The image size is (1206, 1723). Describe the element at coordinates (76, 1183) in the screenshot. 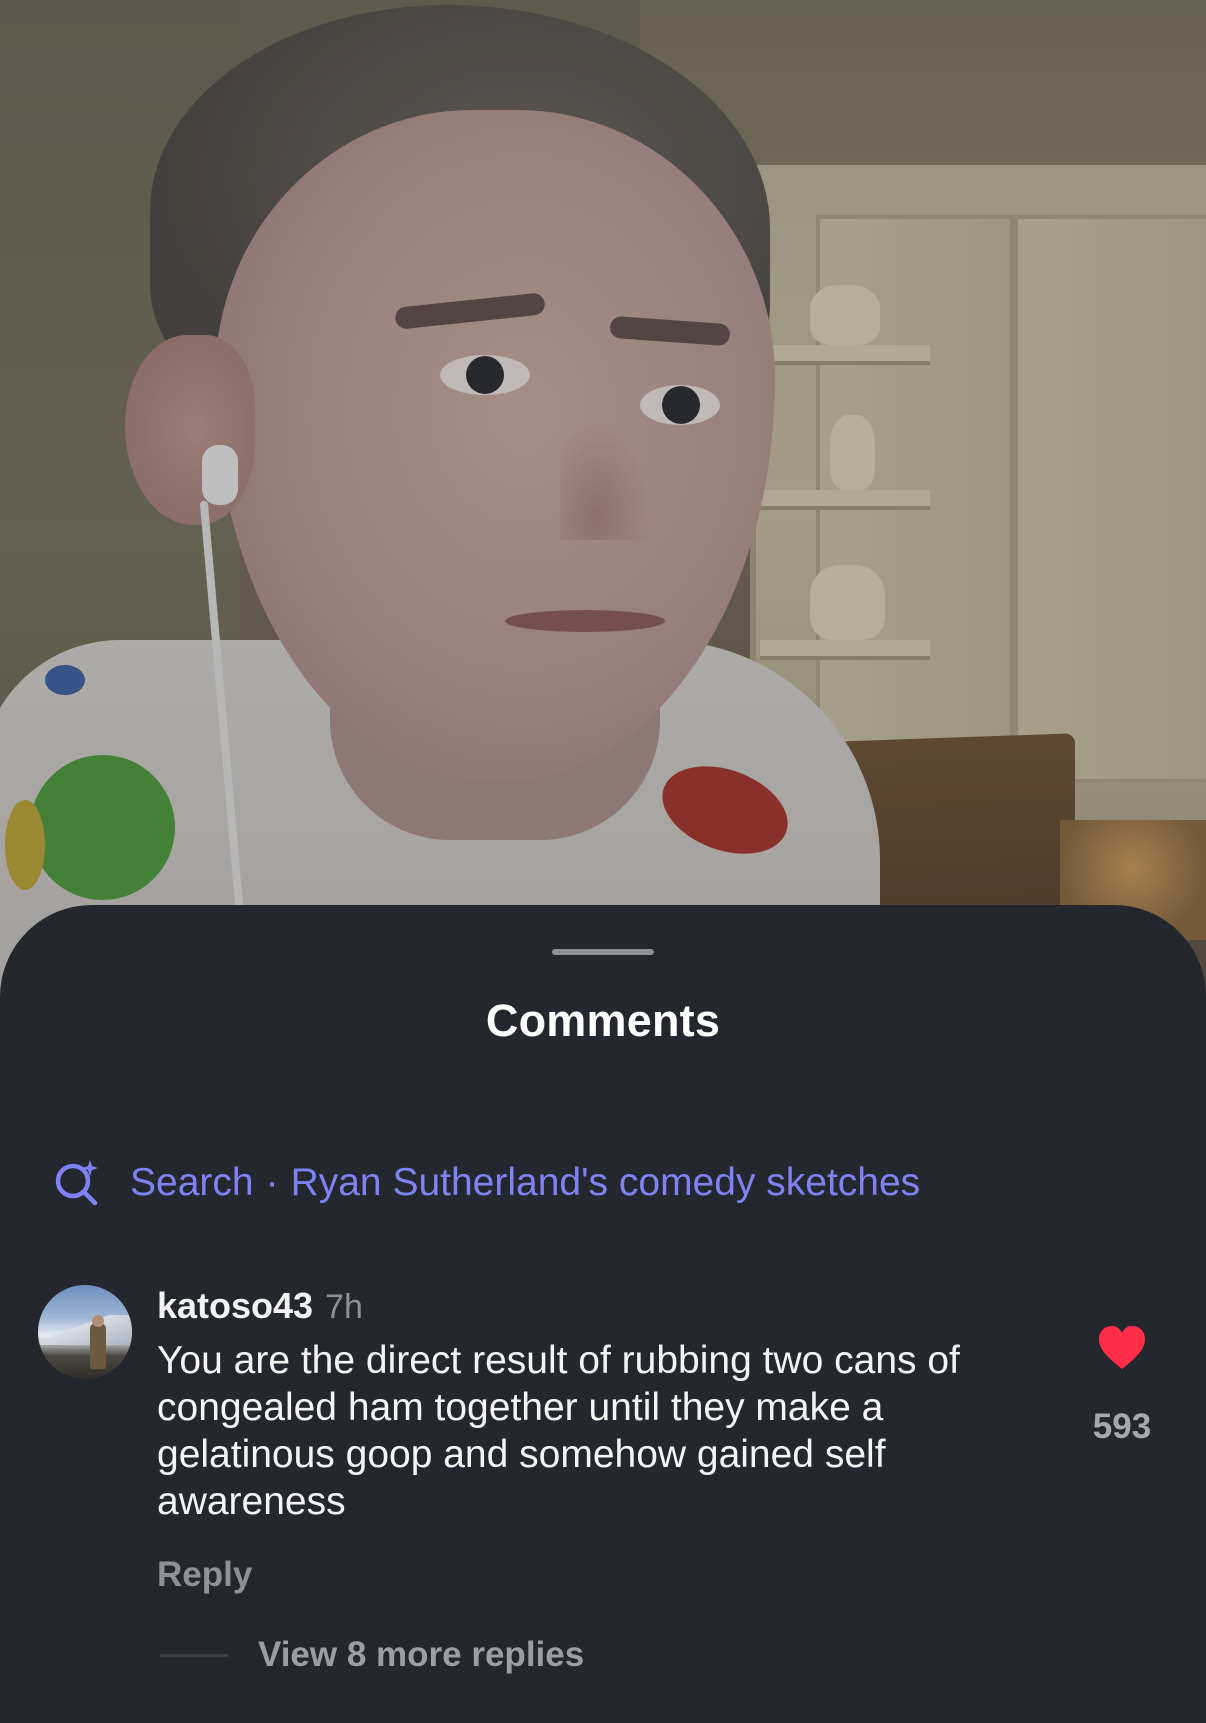

I see `sparkle-search-icon` at that location.